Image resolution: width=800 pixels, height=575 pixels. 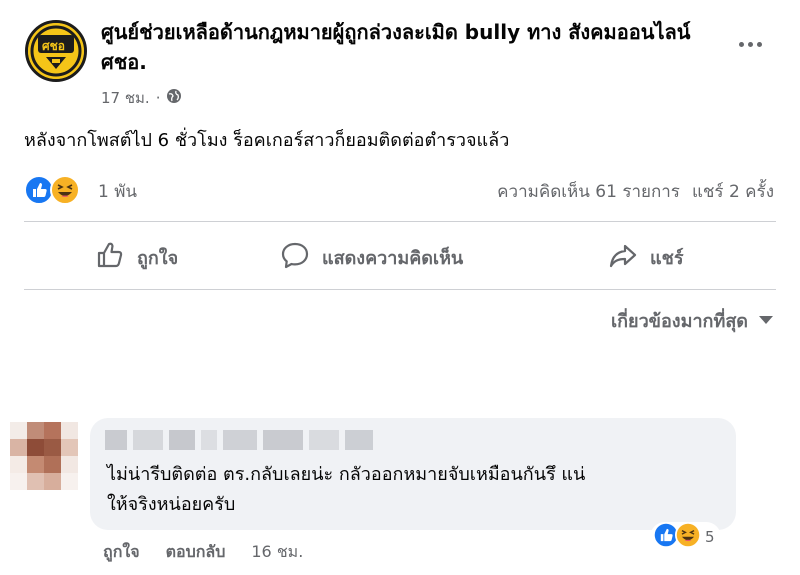 What do you see at coordinates (646, 257) in the screenshot?
I see `share-button: แชร์` at bounding box center [646, 257].